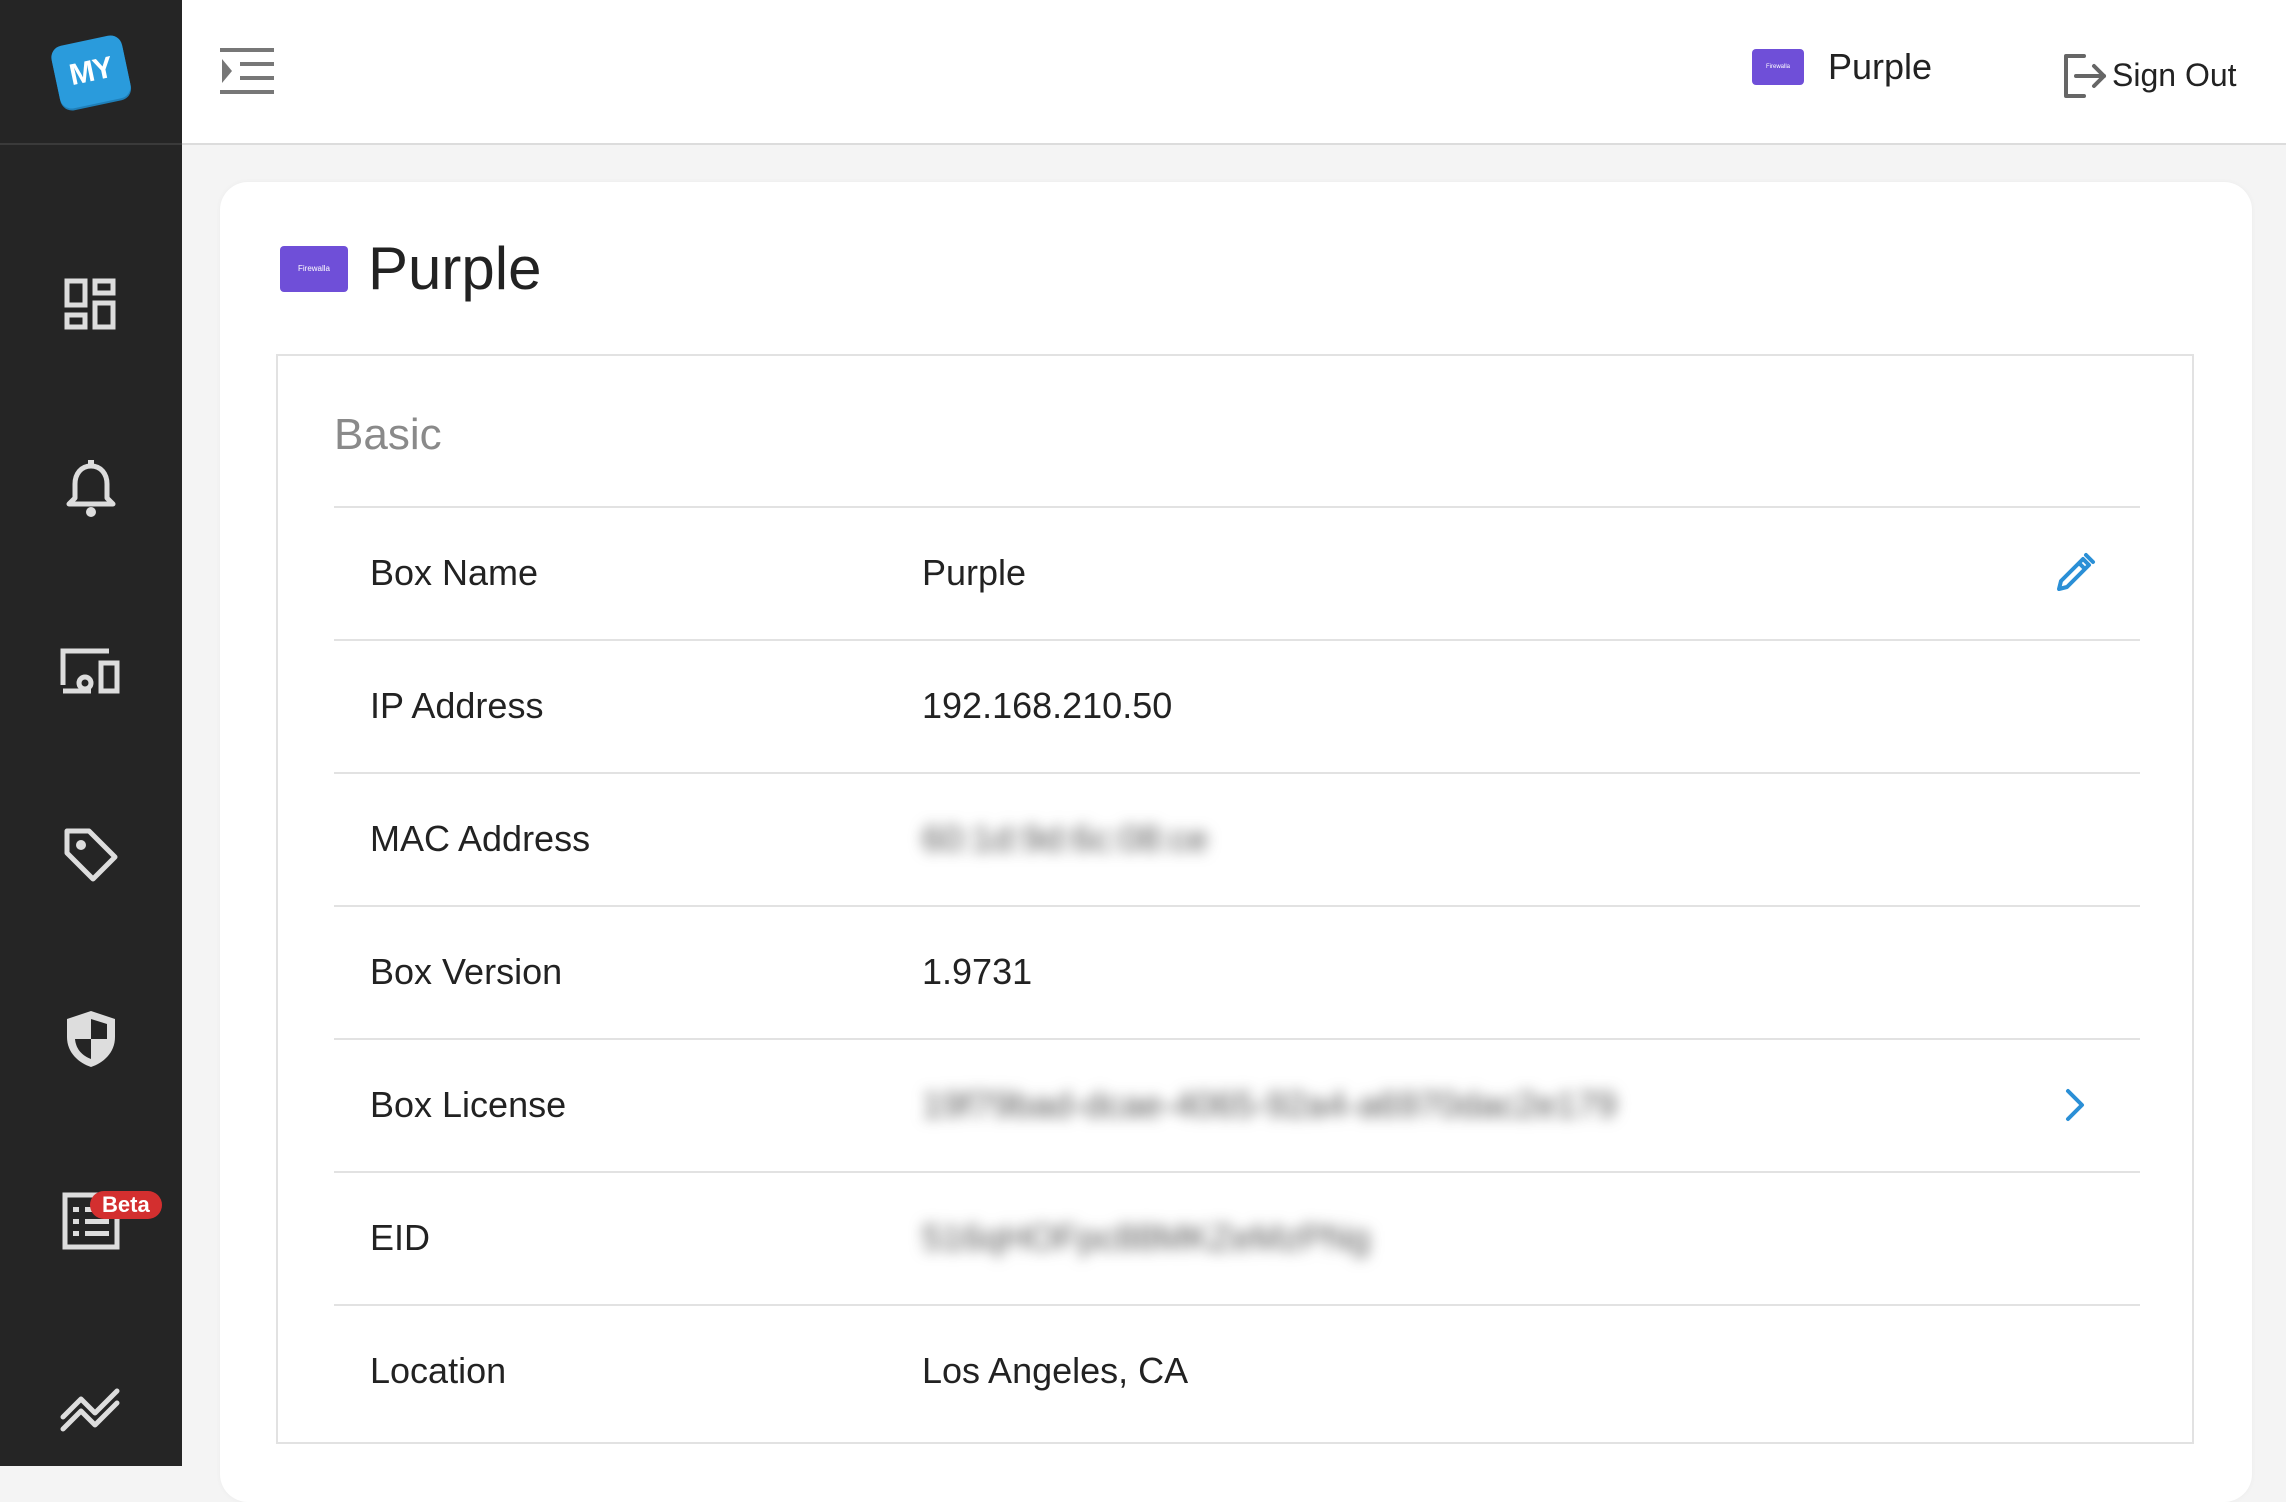 The image size is (2286, 1502). I want to click on tag-icon, so click(91, 855).